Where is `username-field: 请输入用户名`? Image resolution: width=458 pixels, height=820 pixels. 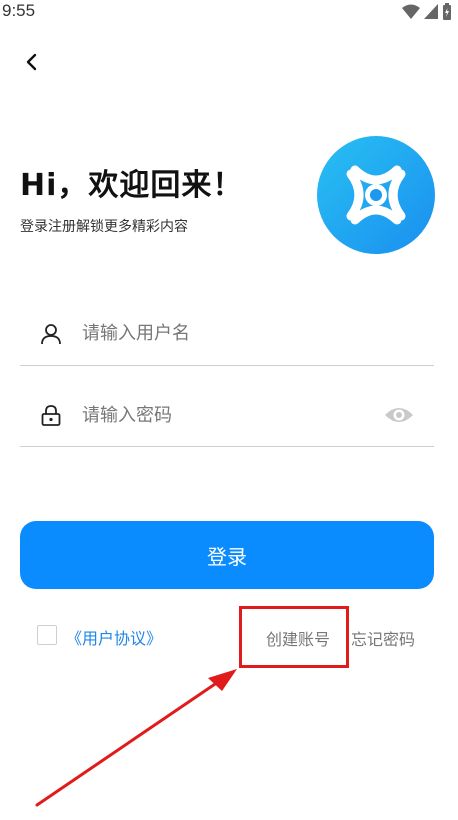 username-field: 请输入用户名 is located at coordinates (227, 324).